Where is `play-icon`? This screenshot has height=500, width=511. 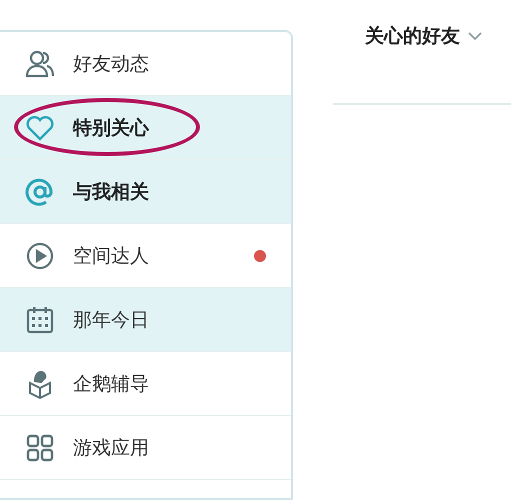
play-icon is located at coordinates (40, 255).